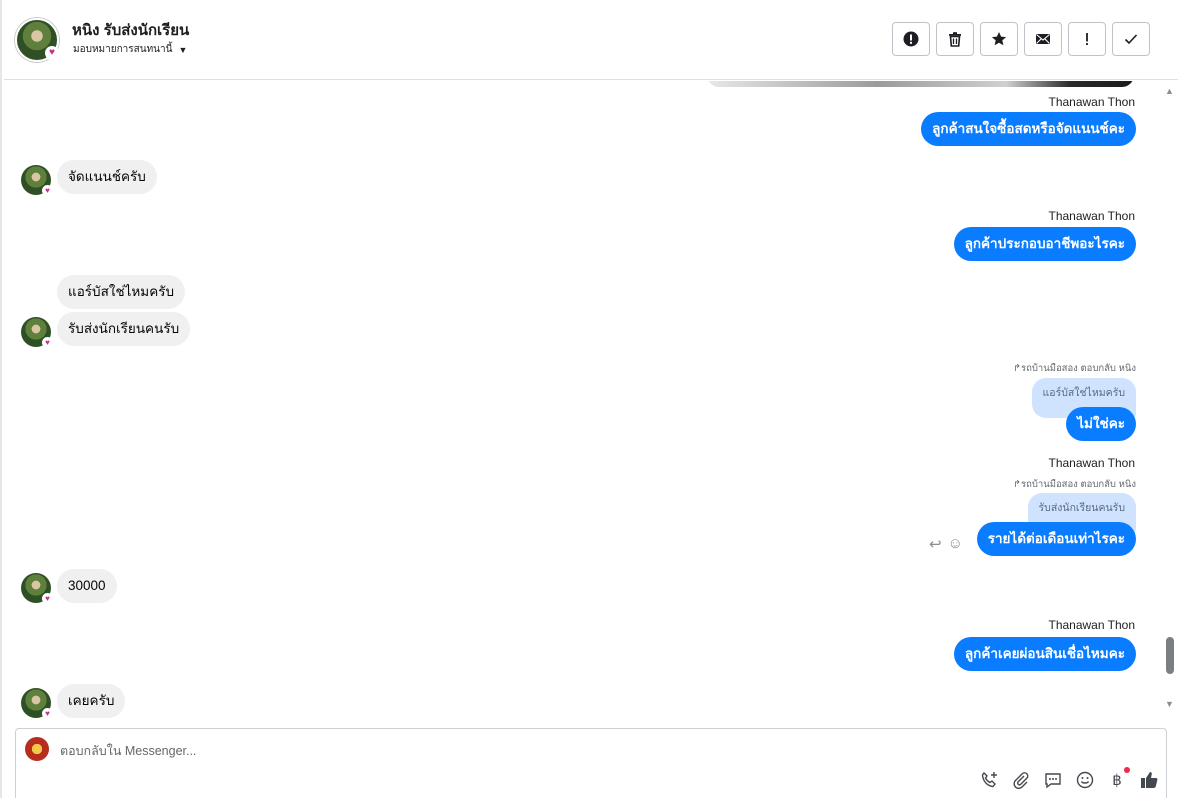  What do you see at coordinates (1044, 654) in the screenshot?
I see `outgoing-message: ลูกค้าเคยผ่อนสินเชื่อไหมคะ` at bounding box center [1044, 654].